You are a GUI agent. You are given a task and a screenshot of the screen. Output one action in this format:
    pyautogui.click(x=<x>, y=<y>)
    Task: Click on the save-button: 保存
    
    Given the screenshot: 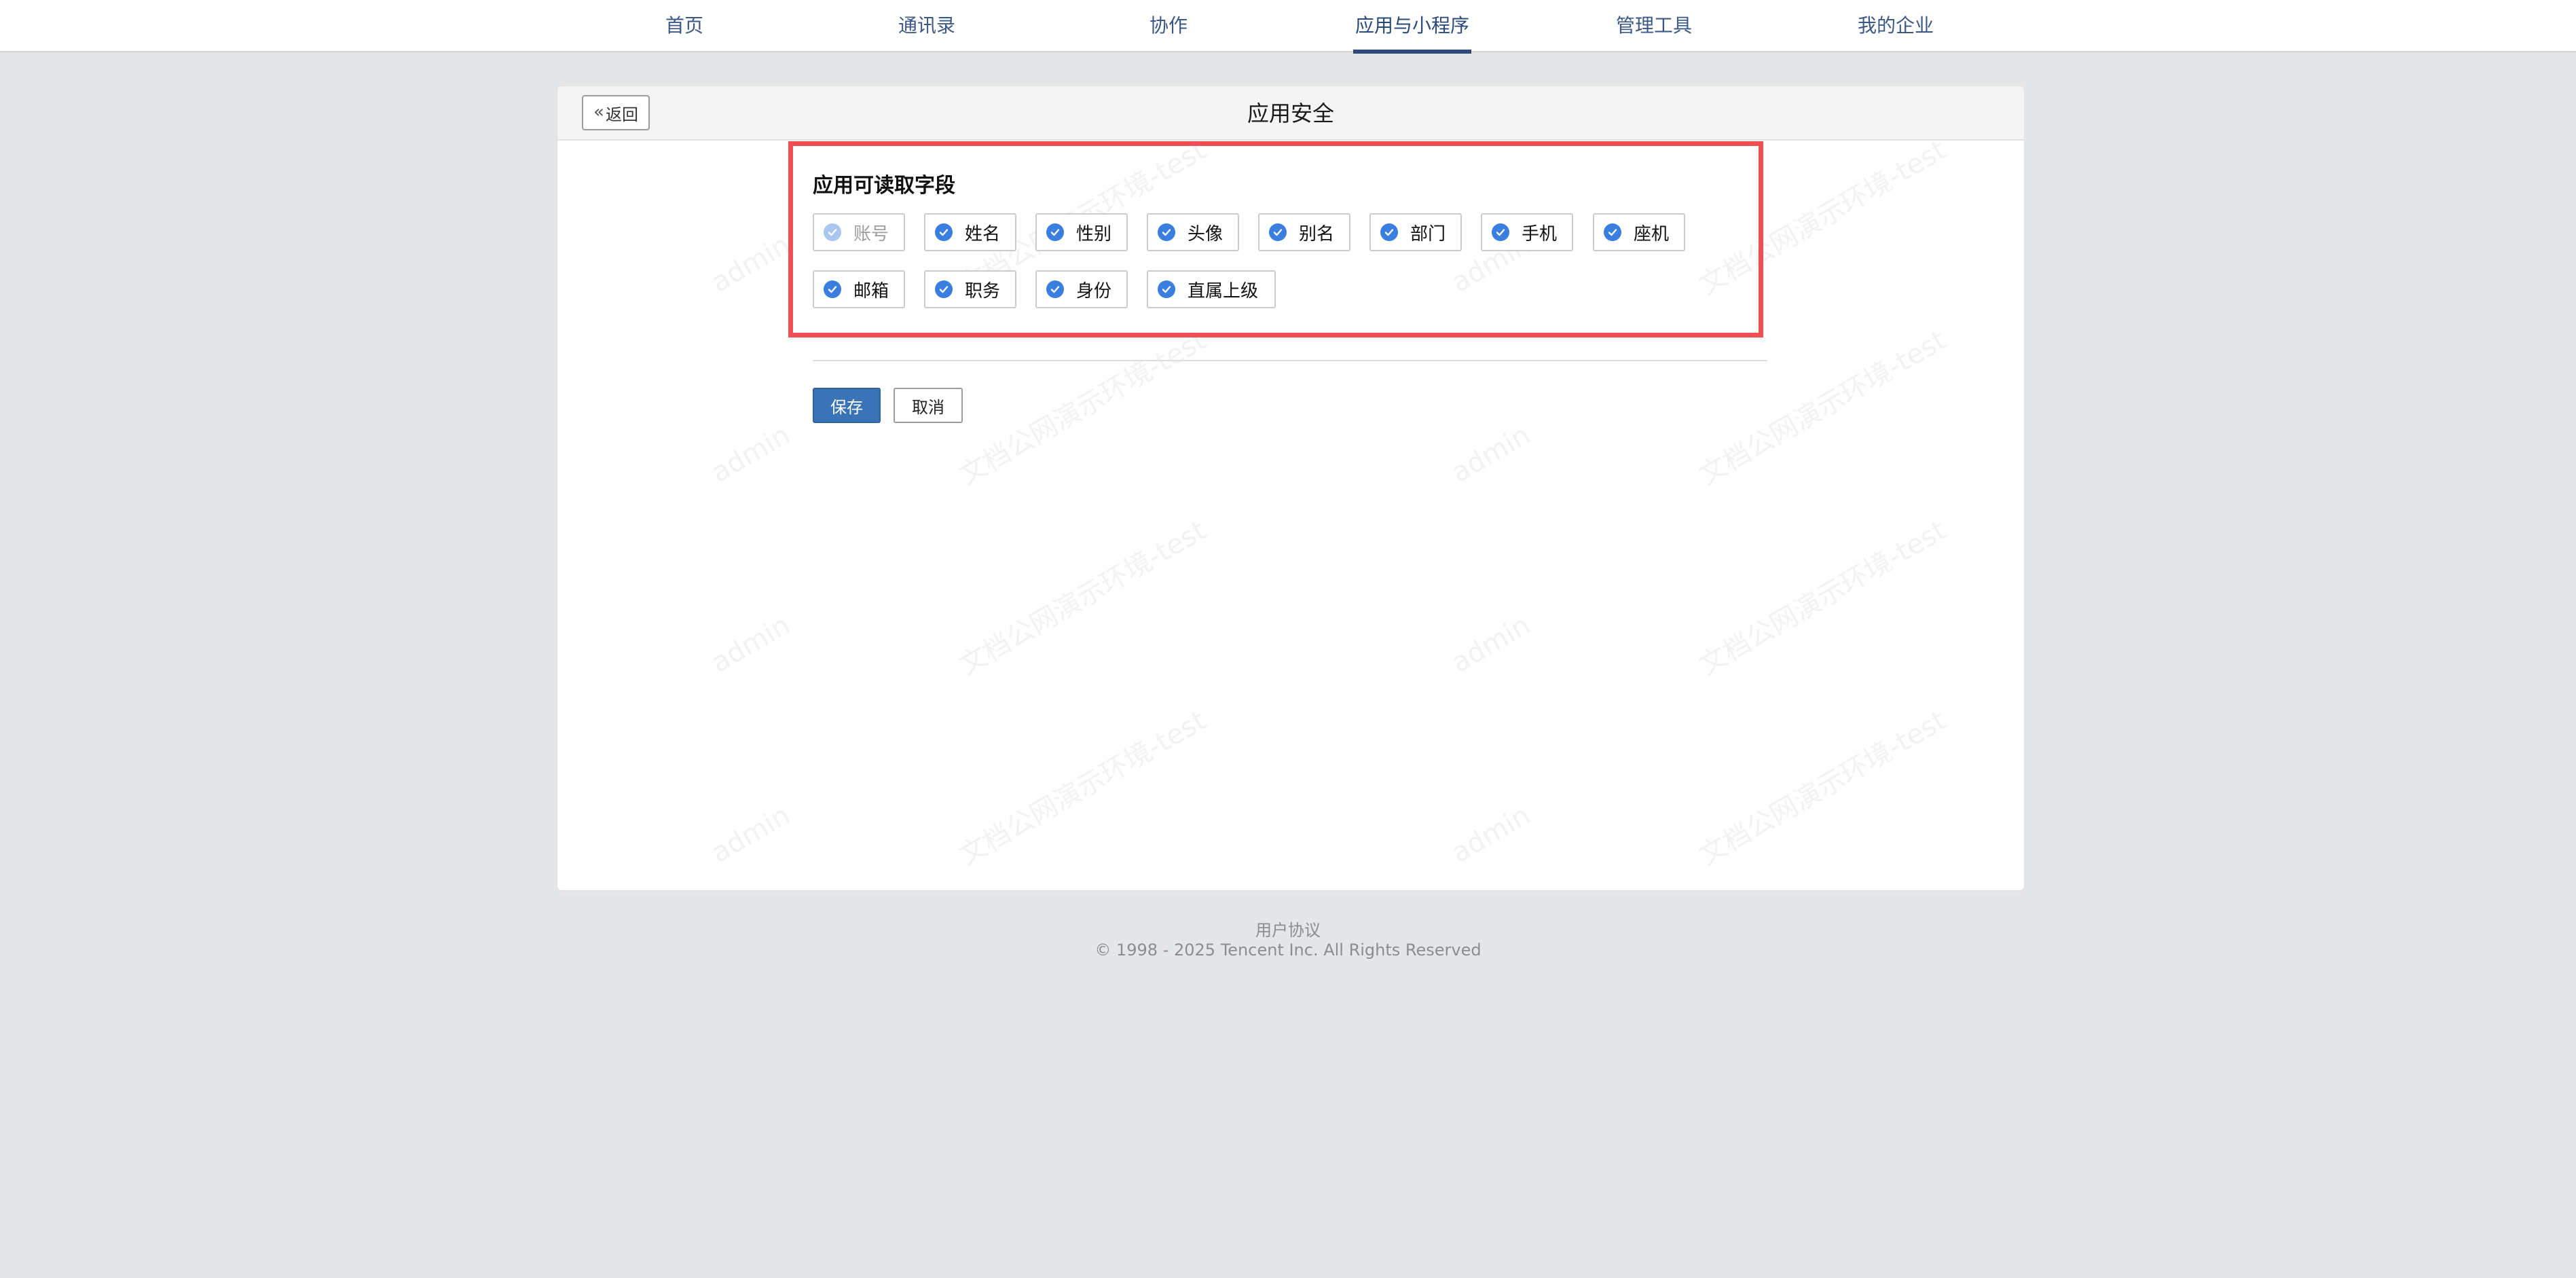 What is the action you would take?
    pyautogui.click(x=847, y=405)
    